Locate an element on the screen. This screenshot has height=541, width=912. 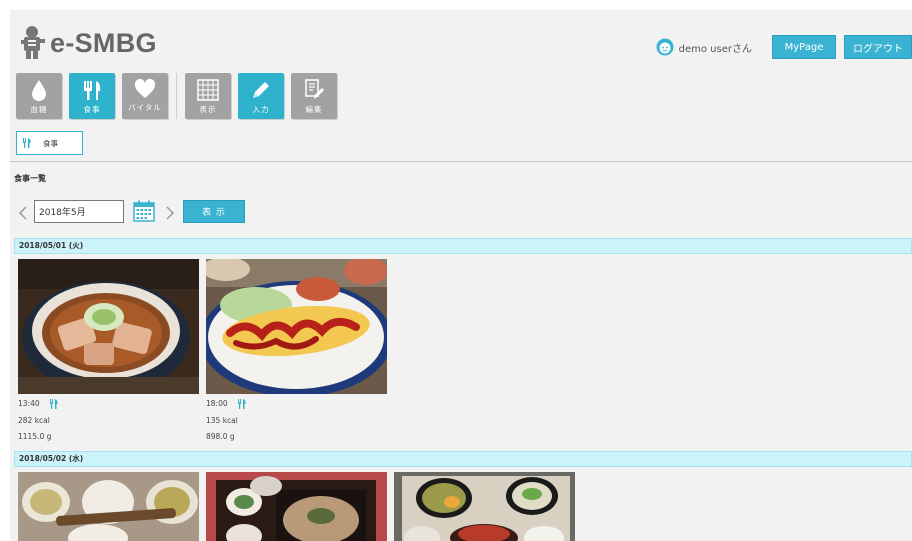
user-avatar-icon is located at coordinates (665, 47).